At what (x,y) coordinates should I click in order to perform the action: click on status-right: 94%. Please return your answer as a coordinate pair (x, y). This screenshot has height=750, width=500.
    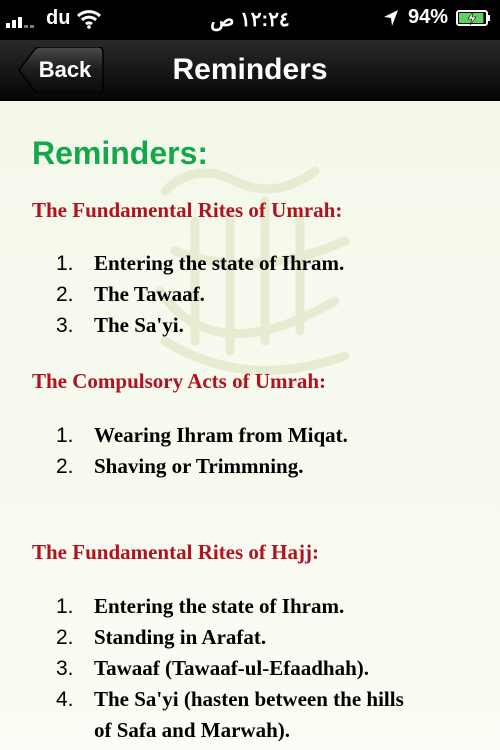
    Looking at the image, I should click on (437, 17).